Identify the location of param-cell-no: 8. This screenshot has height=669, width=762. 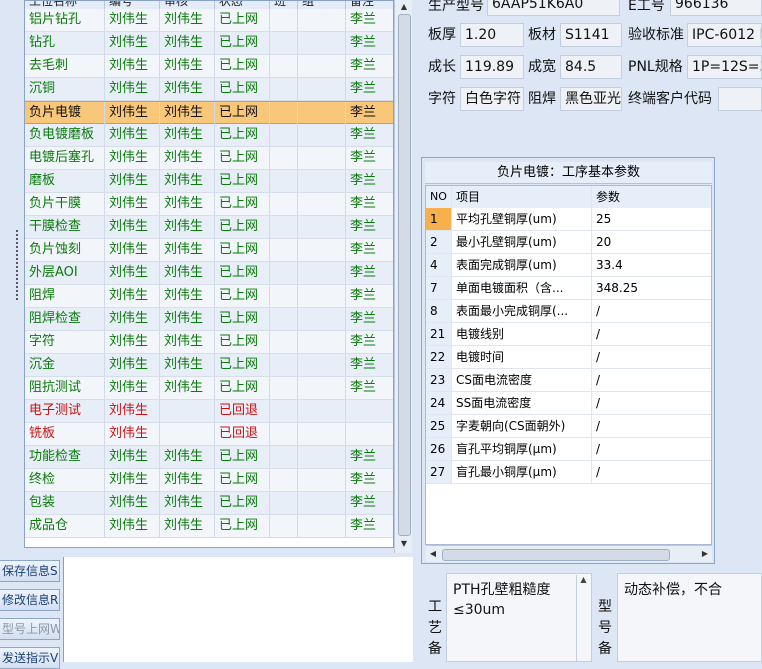
(439, 311).